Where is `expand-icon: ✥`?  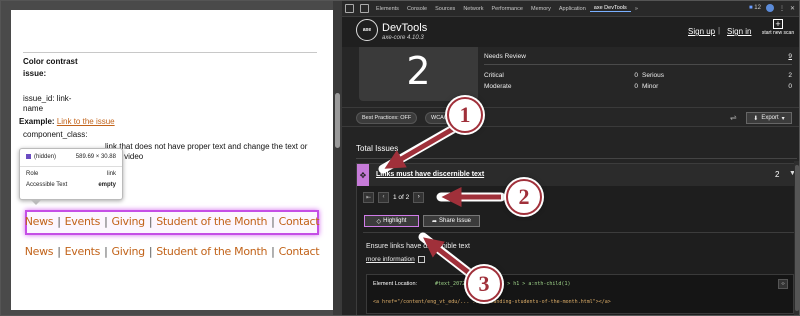 expand-icon: ✥ is located at coordinates (363, 175).